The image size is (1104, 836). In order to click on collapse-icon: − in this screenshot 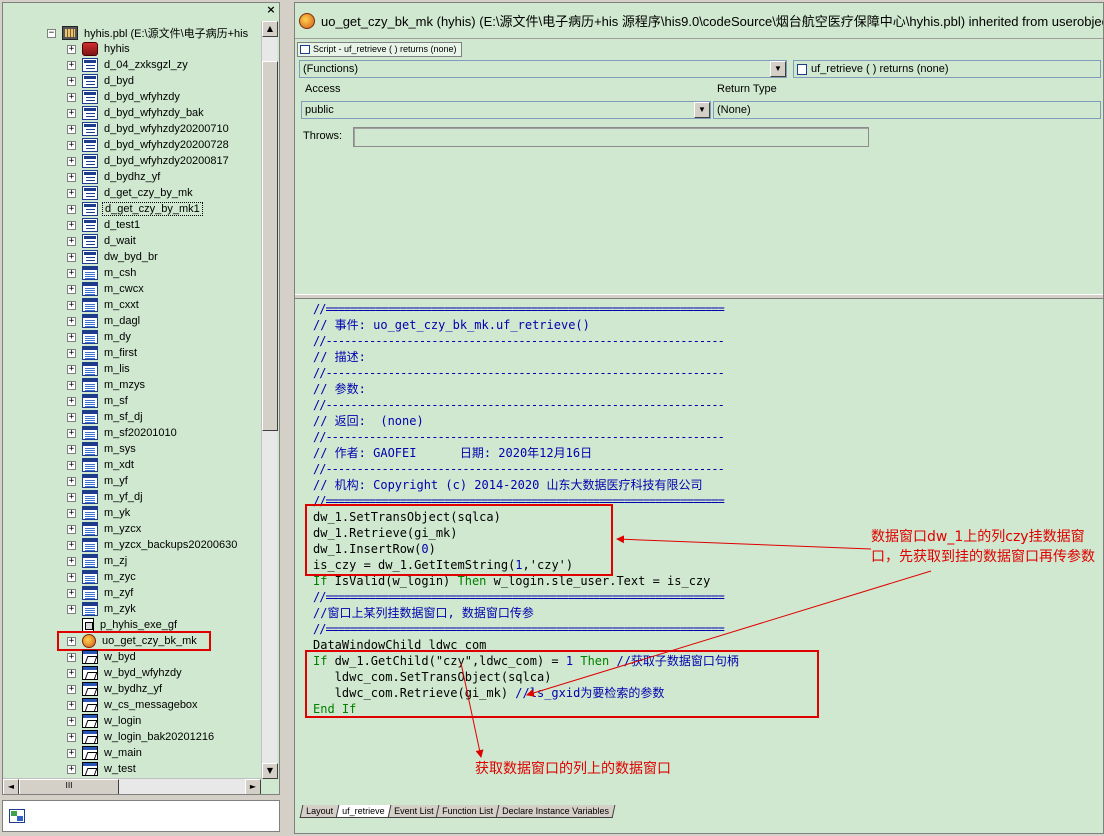, I will do `click(51, 33)`.